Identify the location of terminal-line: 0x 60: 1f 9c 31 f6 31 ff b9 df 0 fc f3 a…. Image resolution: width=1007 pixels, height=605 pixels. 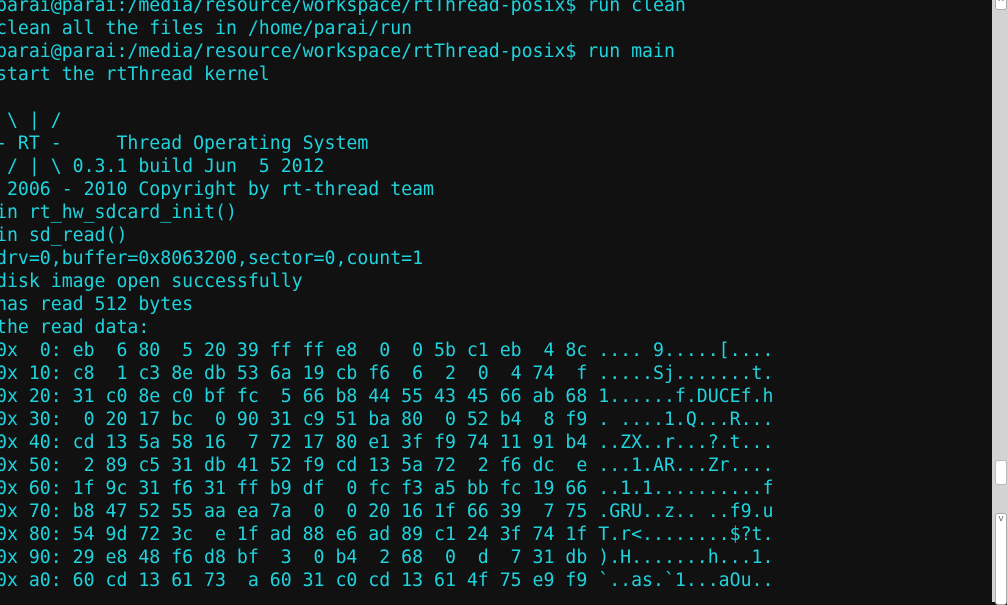
(387, 488).